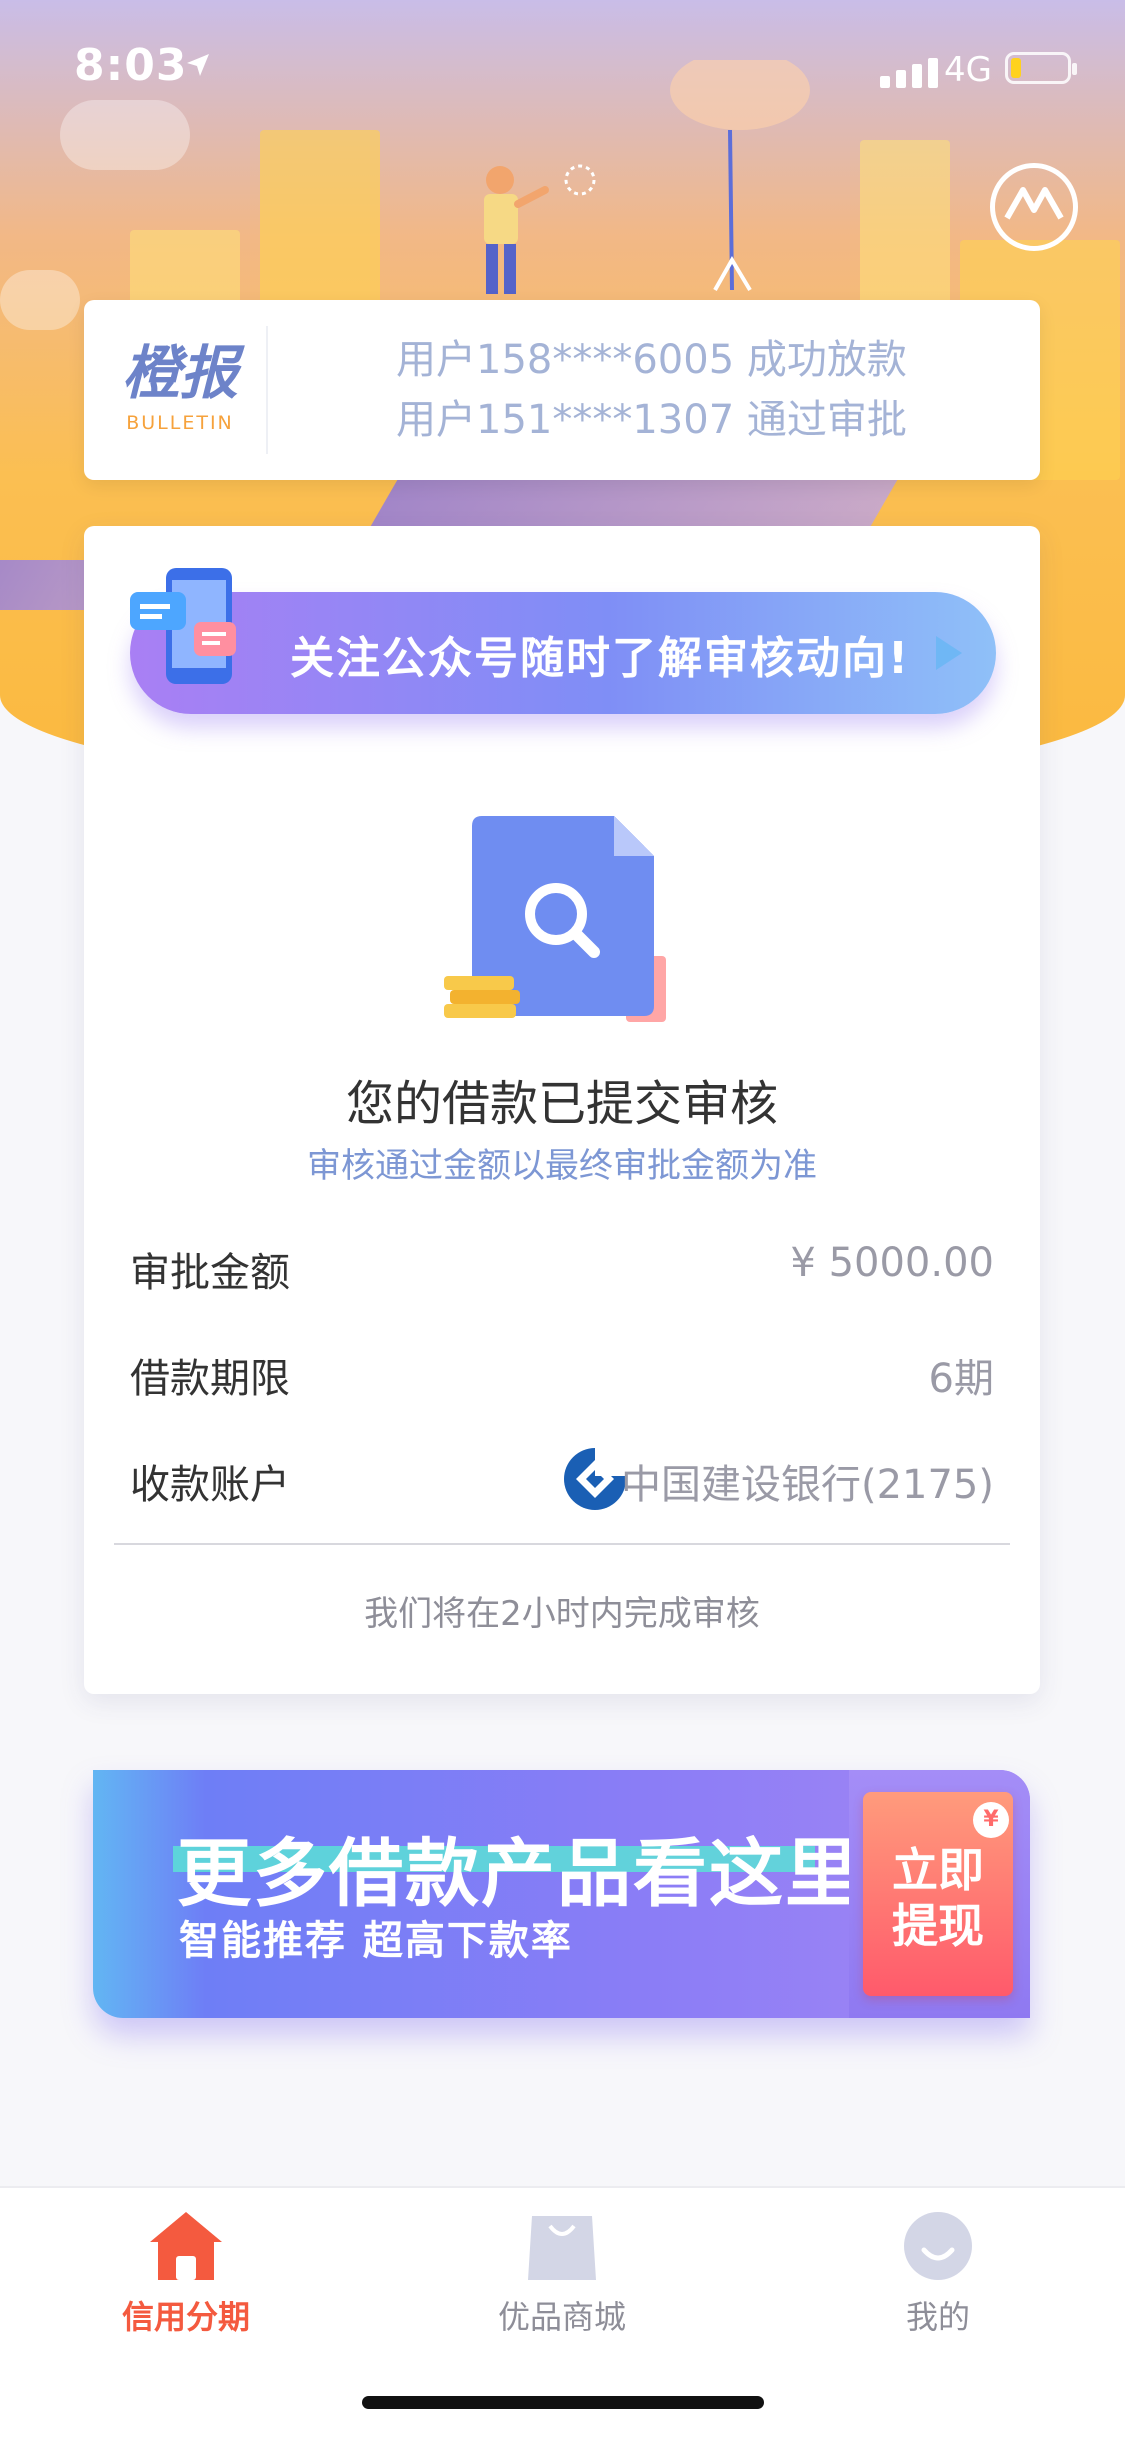 The height and width of the screenshot is (2438, 1125). Describe the element at coordinates (179, 373) in the screenshot. I see `bulletin-logo-cn: 橙报` at that location.